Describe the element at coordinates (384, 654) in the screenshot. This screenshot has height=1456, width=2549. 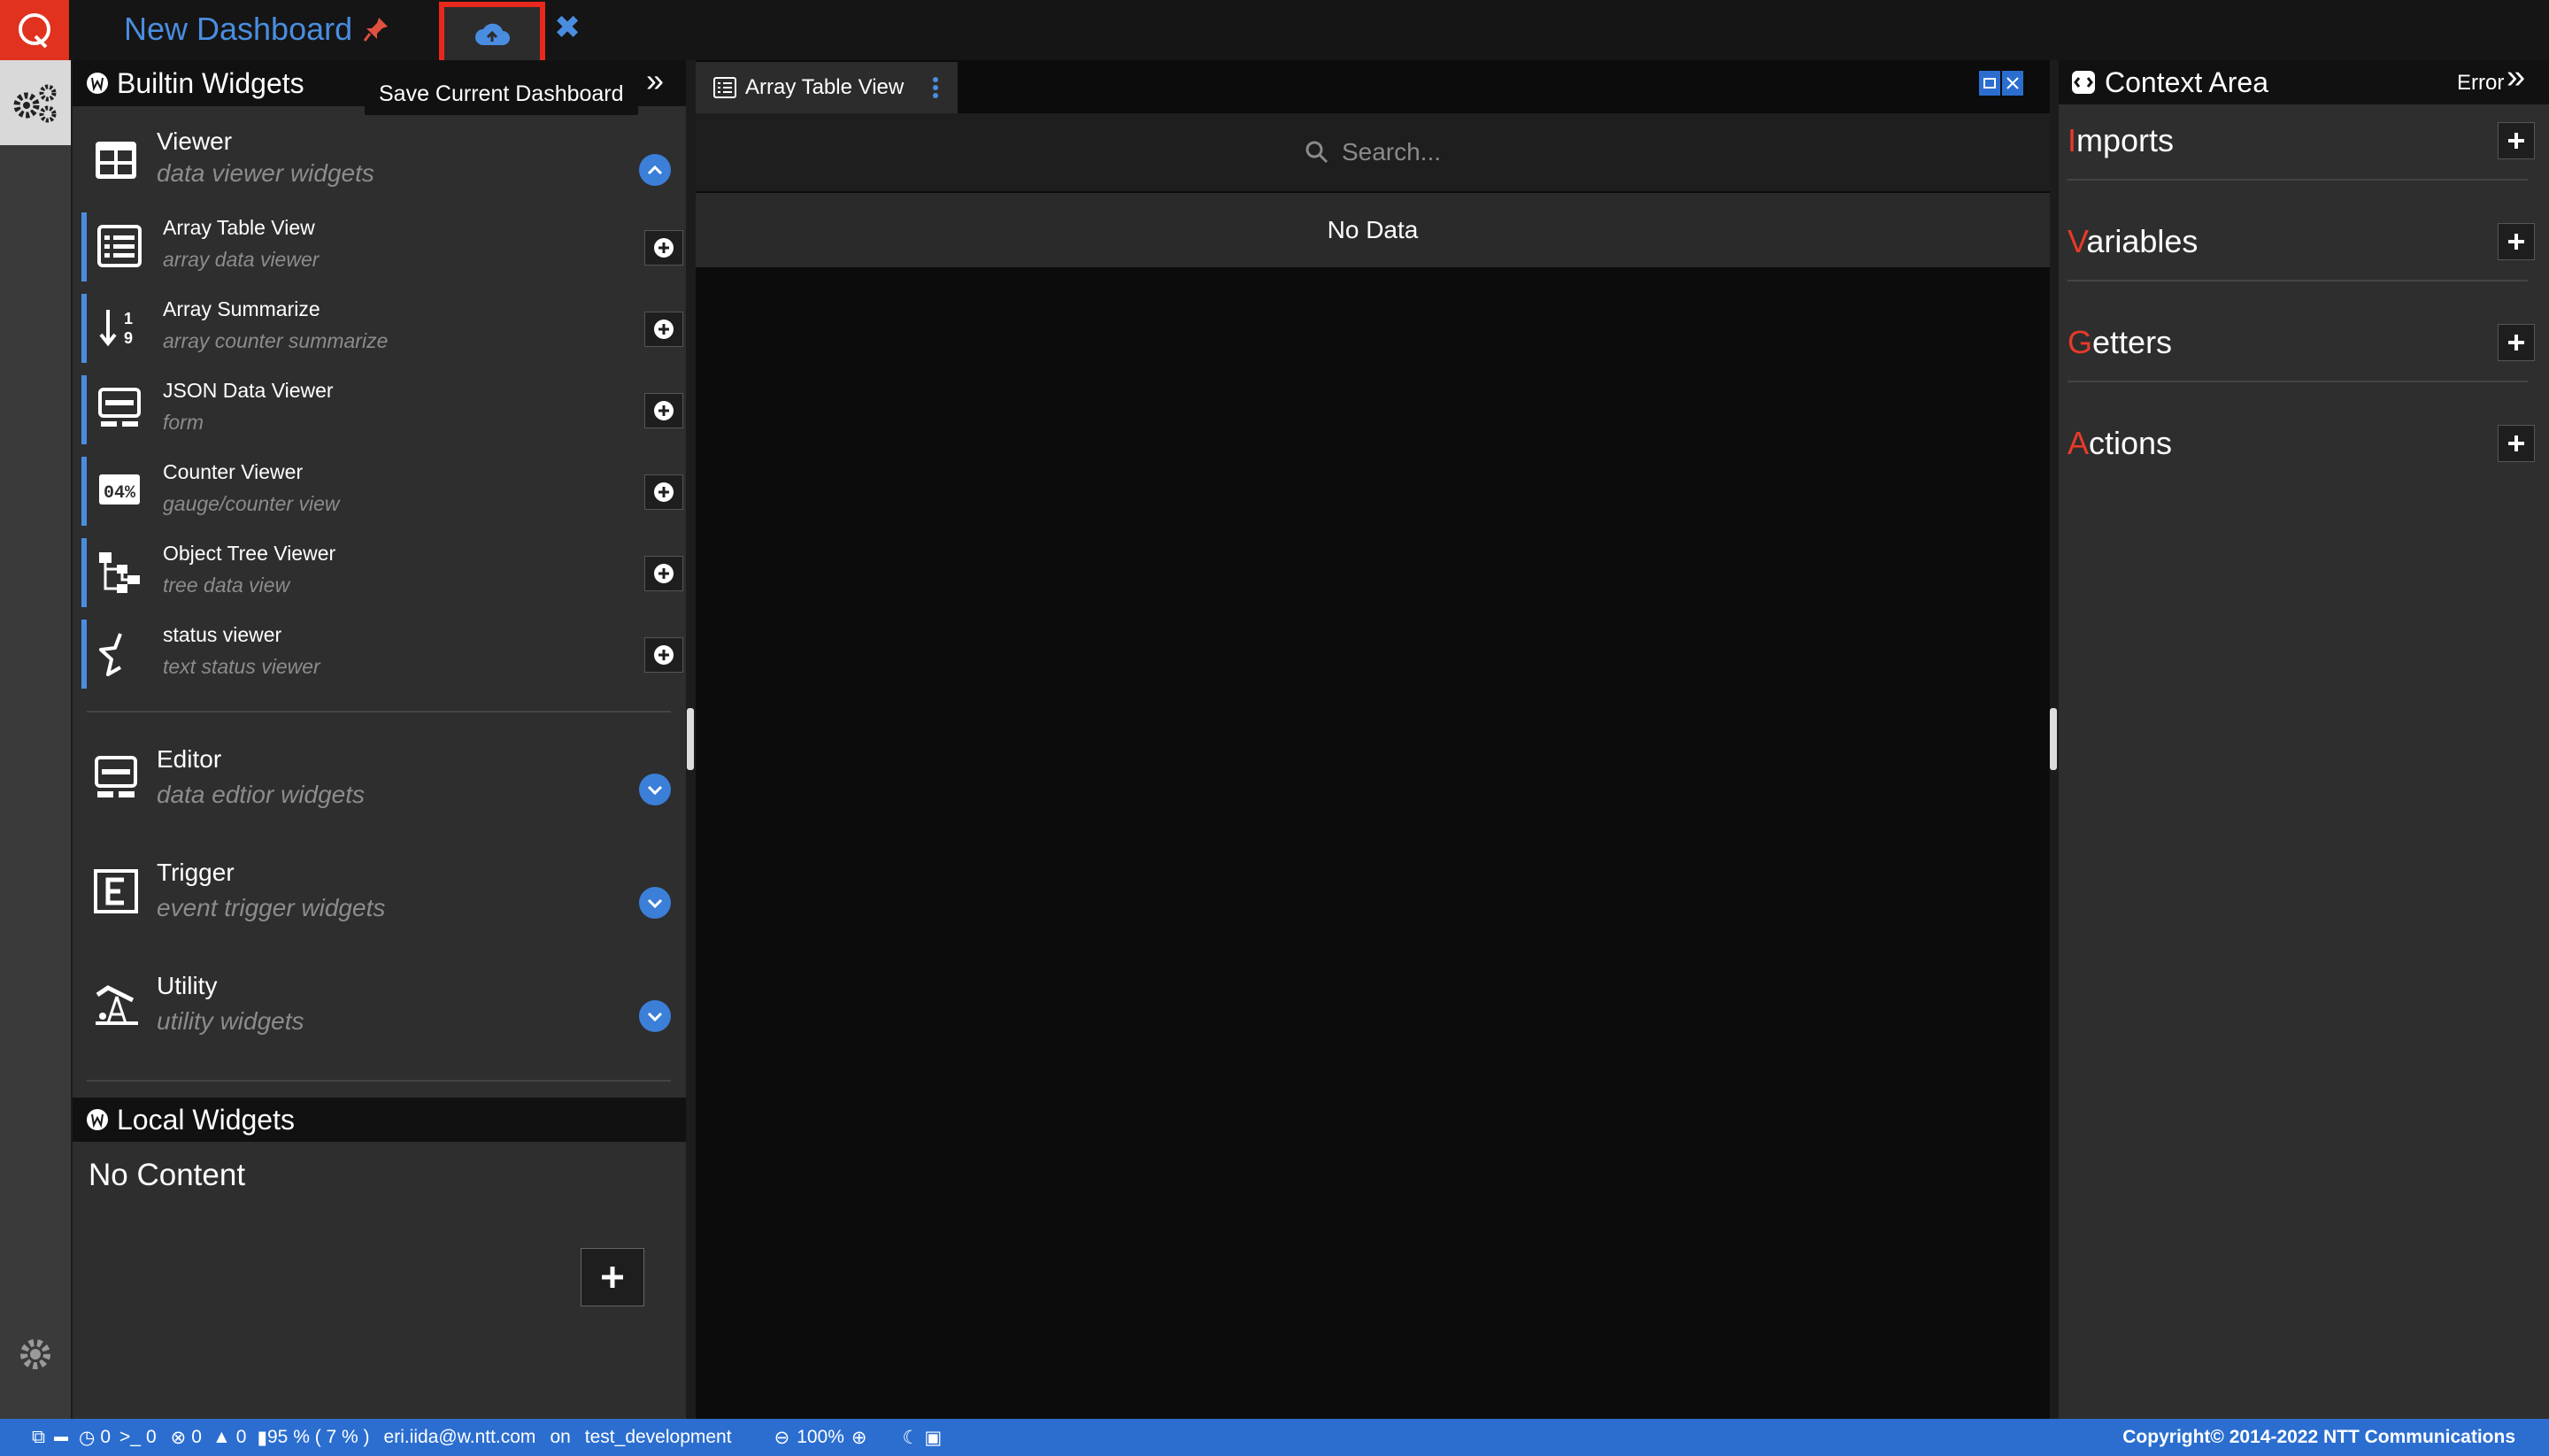
I see `widget-status-viewer: status viewer text status viewer` at that location.